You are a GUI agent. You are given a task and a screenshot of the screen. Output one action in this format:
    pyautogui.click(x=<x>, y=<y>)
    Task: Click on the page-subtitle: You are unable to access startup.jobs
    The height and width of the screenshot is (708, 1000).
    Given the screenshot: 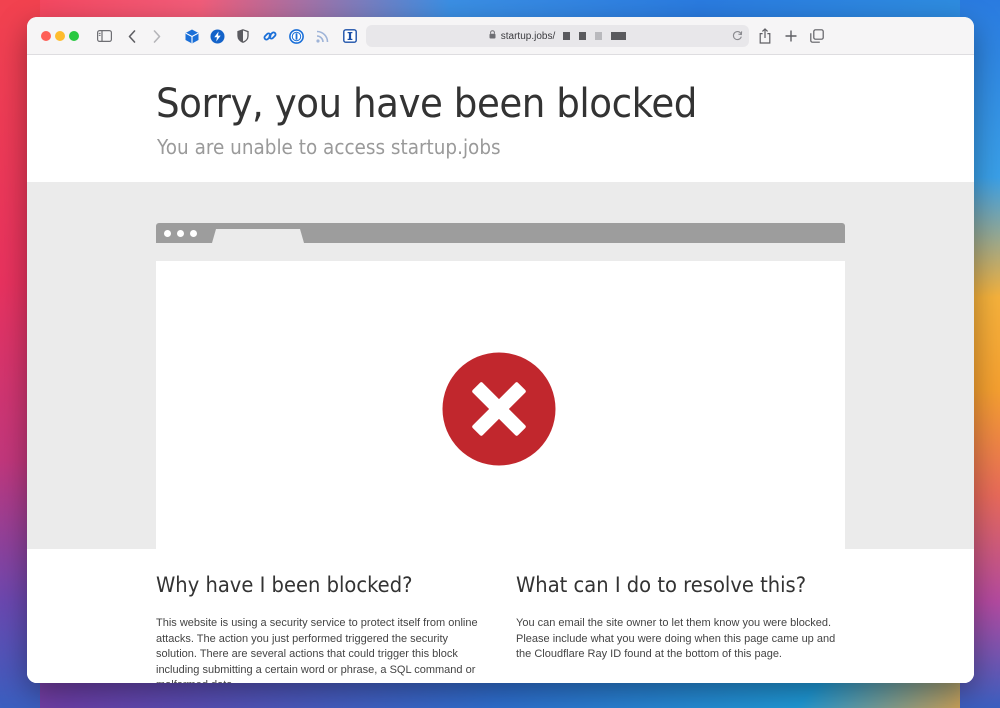 What is the action you would take?
    pyautogui.click(x=329, y=147)
    